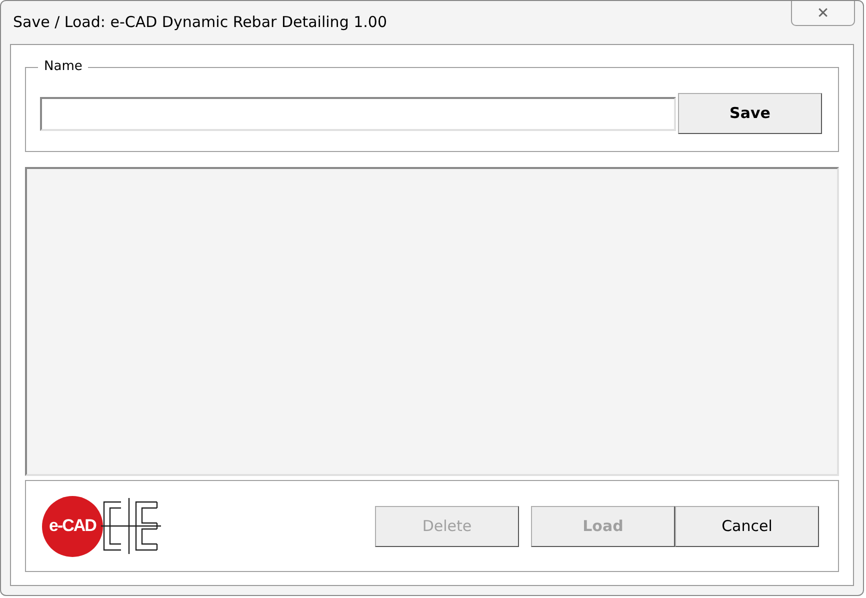  I want to click on window-title: Save / Load: e-CAD Dynamic Rebar Detailing 1.00, so click(200, 22).